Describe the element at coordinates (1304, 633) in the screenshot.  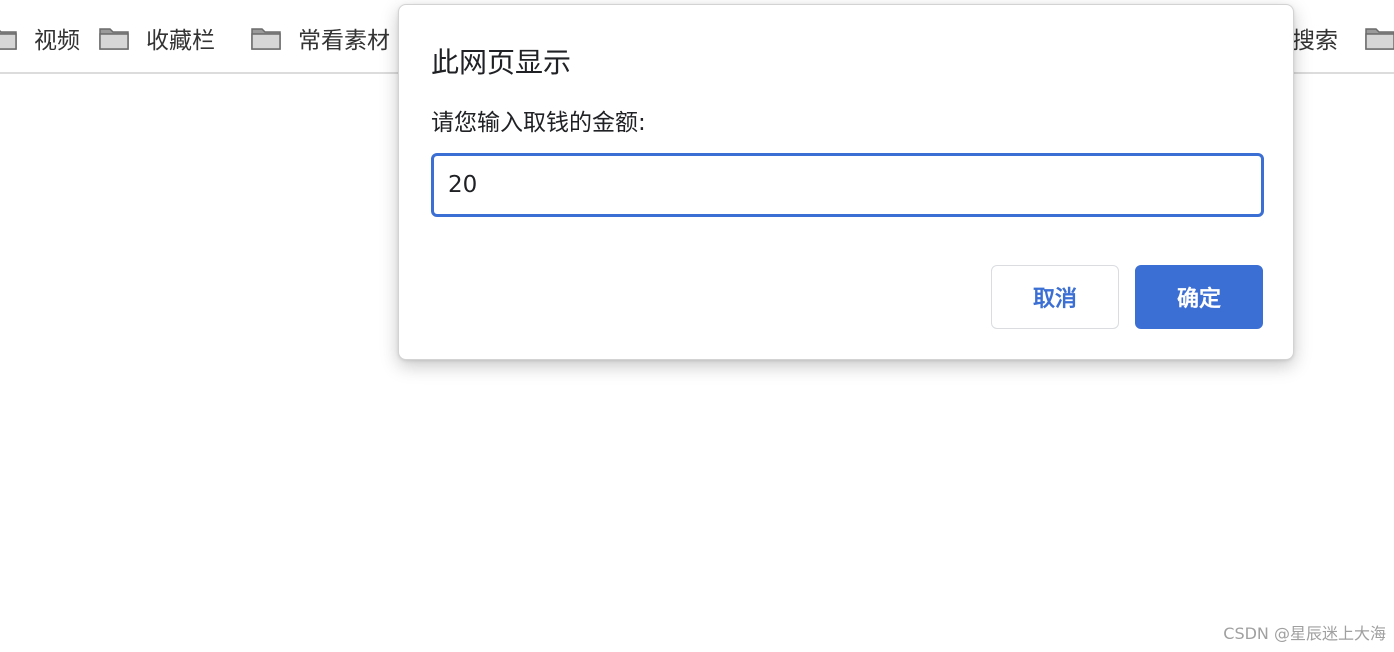
I see `watermark: CSDN @星辰迷上大海` at that location.